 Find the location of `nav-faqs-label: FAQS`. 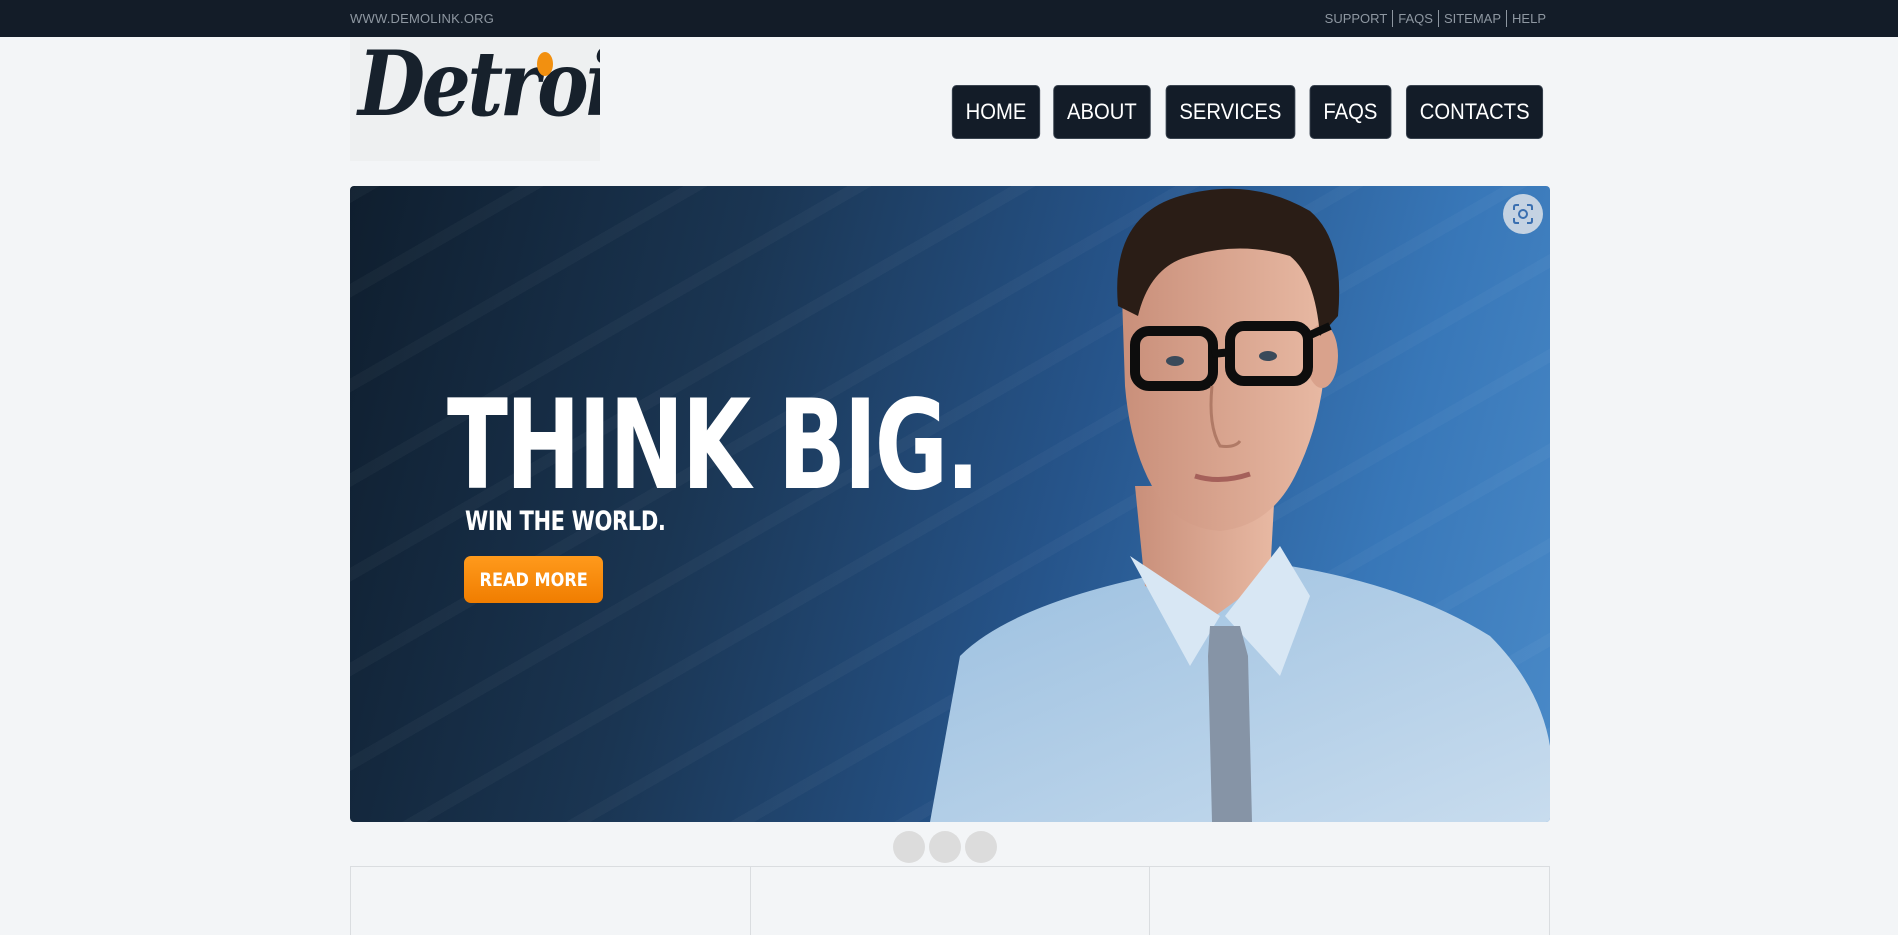

nav-faqs-label: FAQS is located at coordinates (1350, 111).